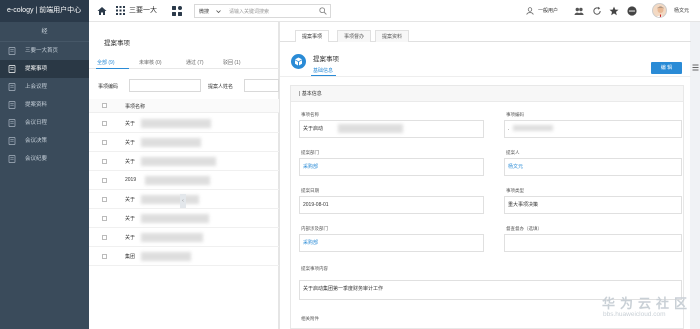 This screenshot has height=329, width=700. What do you see at coordinates (647, 303) in the screenshot?
I see `watermark: 华为云社区` at bounding box center [647, 303].